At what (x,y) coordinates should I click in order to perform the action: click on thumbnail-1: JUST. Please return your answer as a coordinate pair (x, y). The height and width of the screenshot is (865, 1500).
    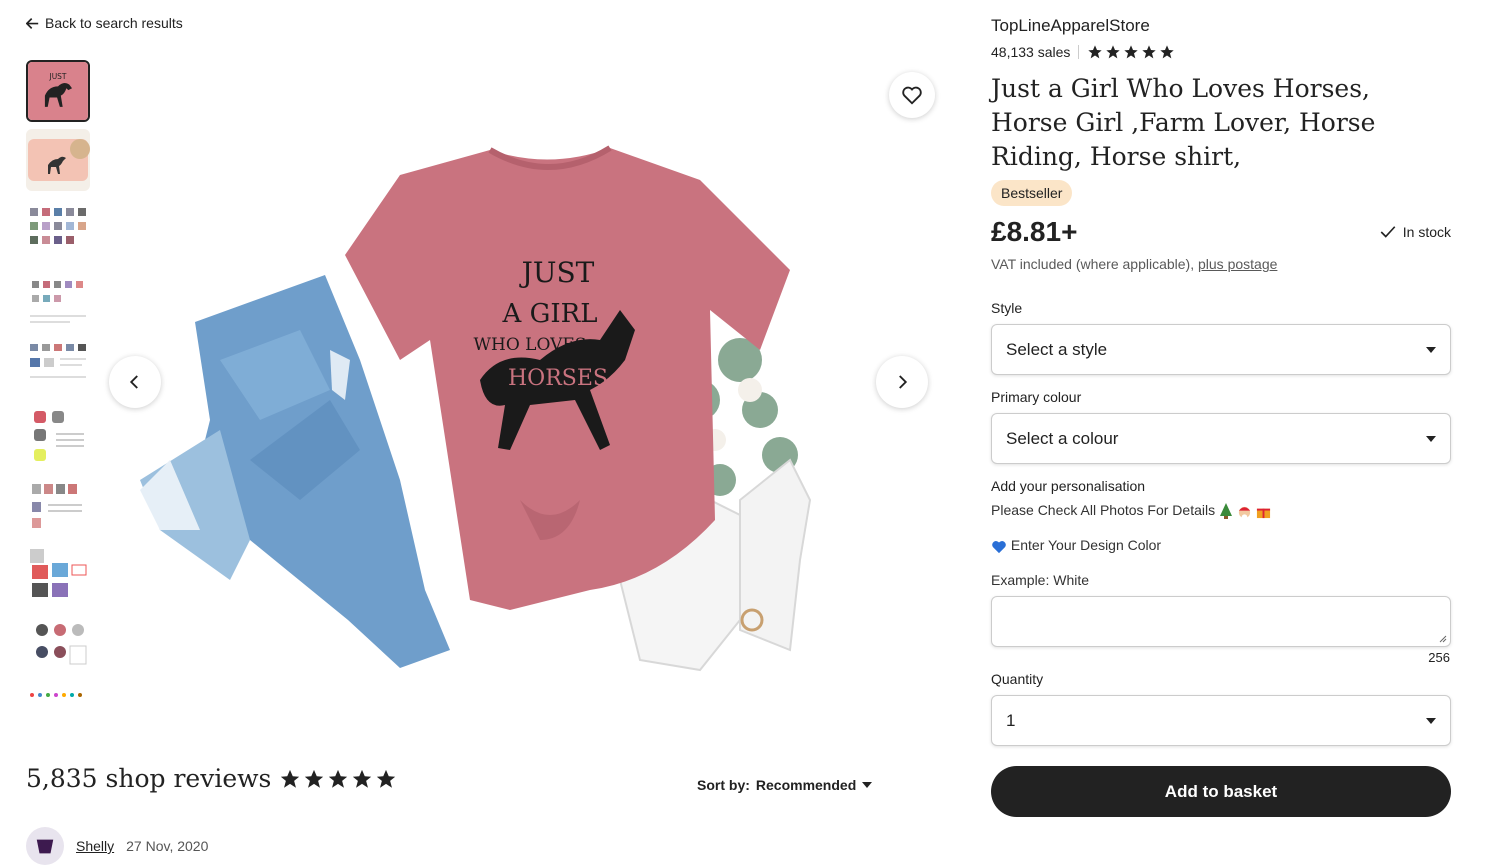
    Looking at the image, I should click on (58, 91).